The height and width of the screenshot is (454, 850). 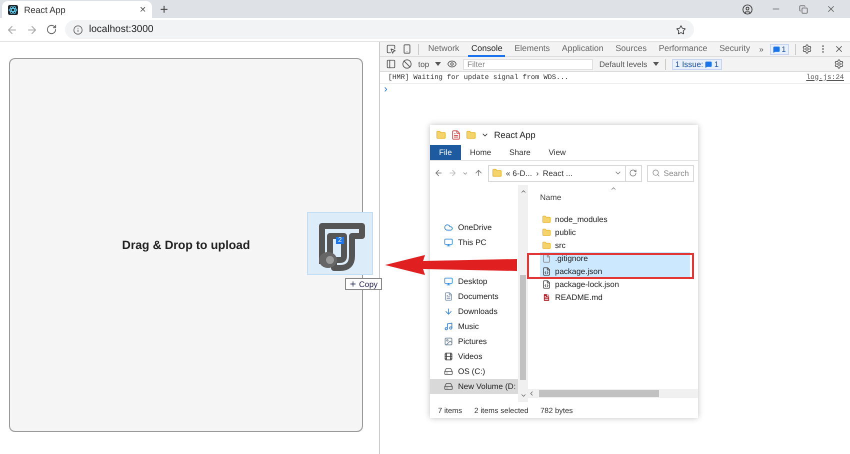 I want to click on pictures-icon, so click(x=448, y=341).